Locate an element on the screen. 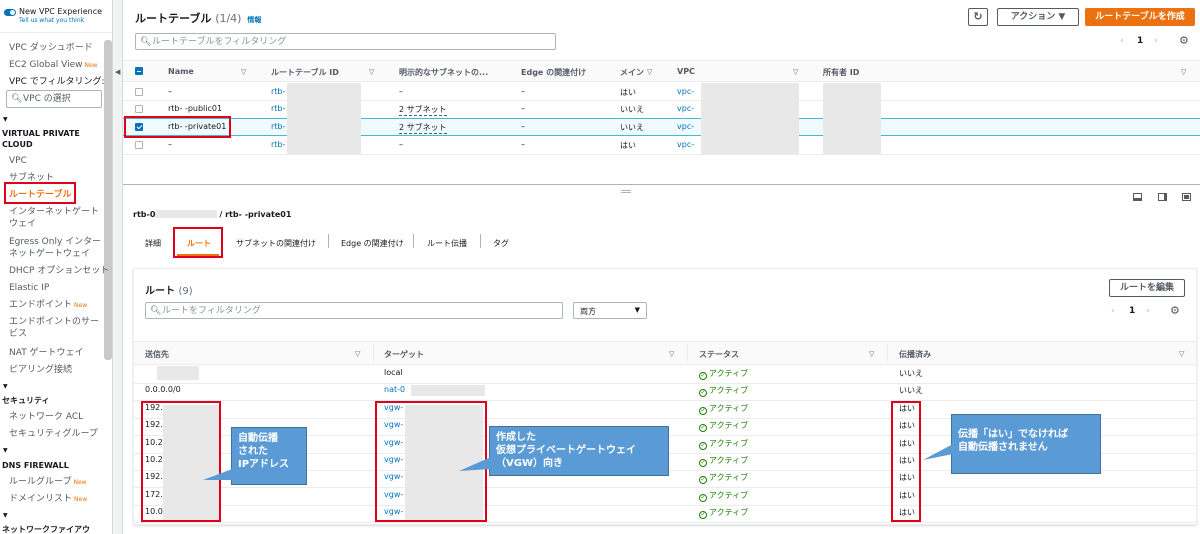 Image resolution: width=1200 pixels, height=534 pixels. sidebar-item-rule-group: ルールグループ New is located at coordinates (48, 482).